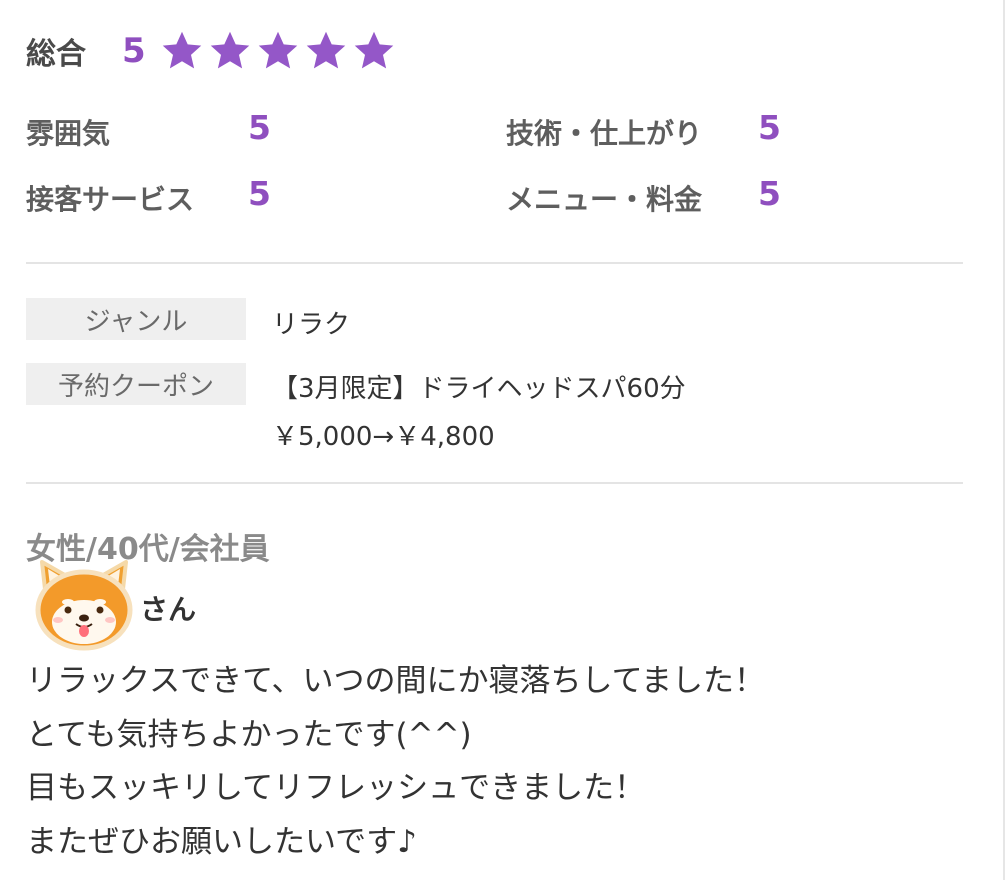 The image size is (1005, 880). I want to click on genre-value: リラク, so click(311, 325).